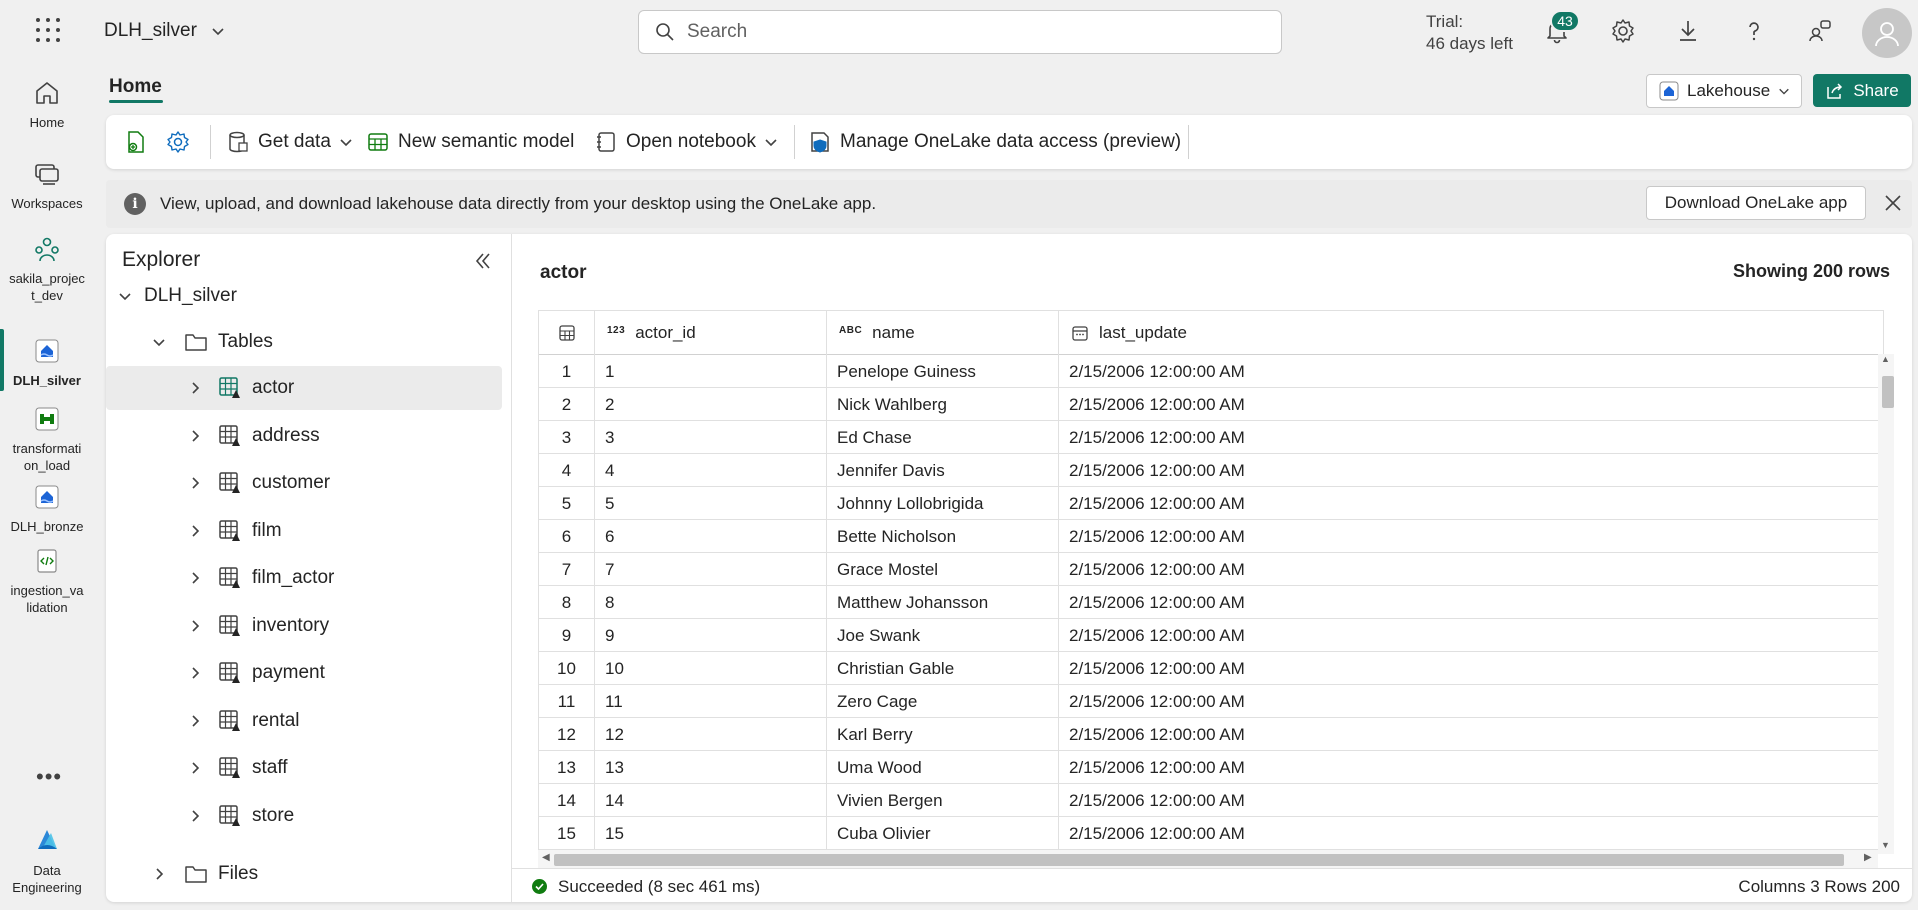  Describe the element at coordinates (178, 142) in the screenshot. I see `lakehouse-settings-button` at that location.